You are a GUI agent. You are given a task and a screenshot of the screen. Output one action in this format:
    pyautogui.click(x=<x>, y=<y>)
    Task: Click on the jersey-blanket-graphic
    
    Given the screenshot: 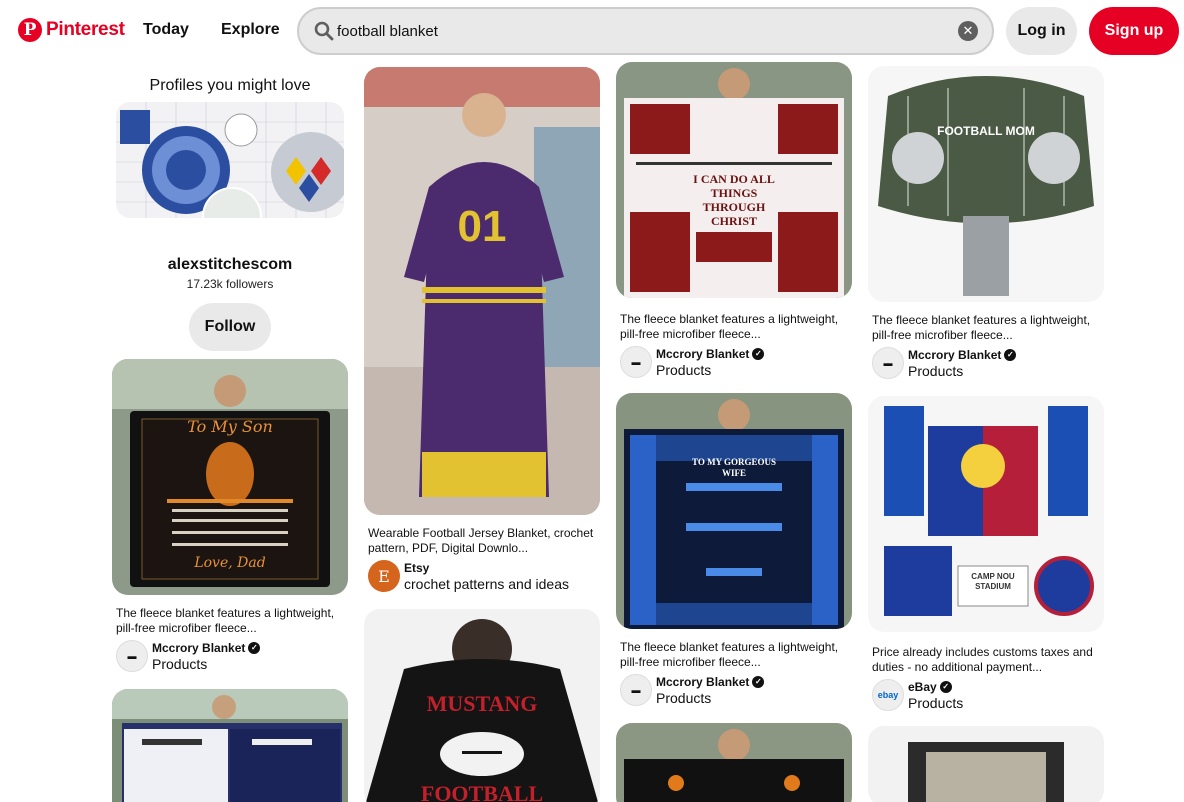 What is the action you would take?
    pyautogui.click(x=482, y=291)
    